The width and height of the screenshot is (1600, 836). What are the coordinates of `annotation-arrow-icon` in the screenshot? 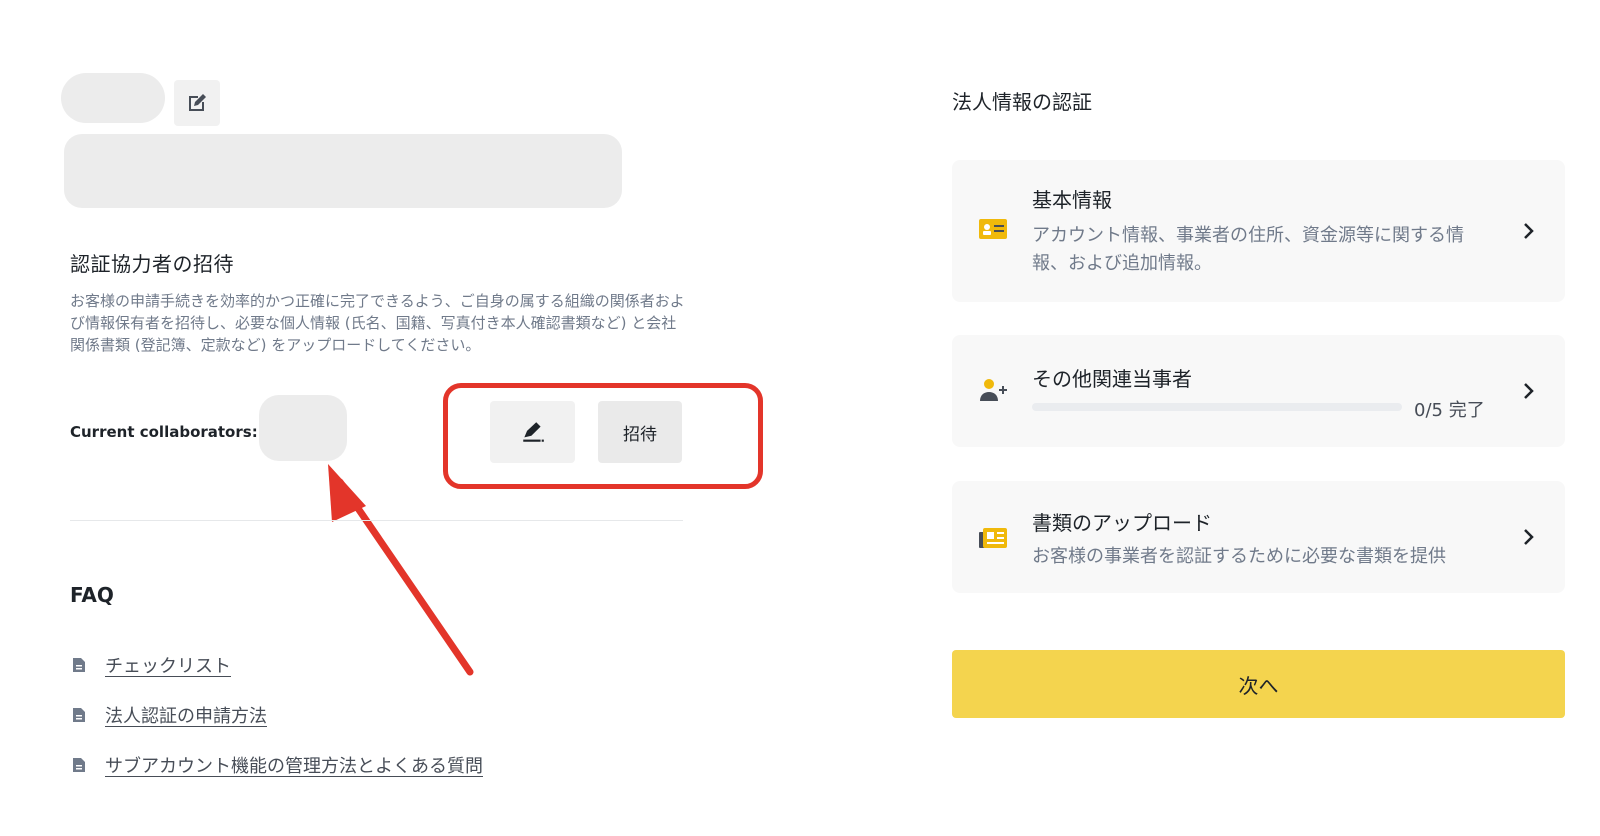 It's located at (401, 570).